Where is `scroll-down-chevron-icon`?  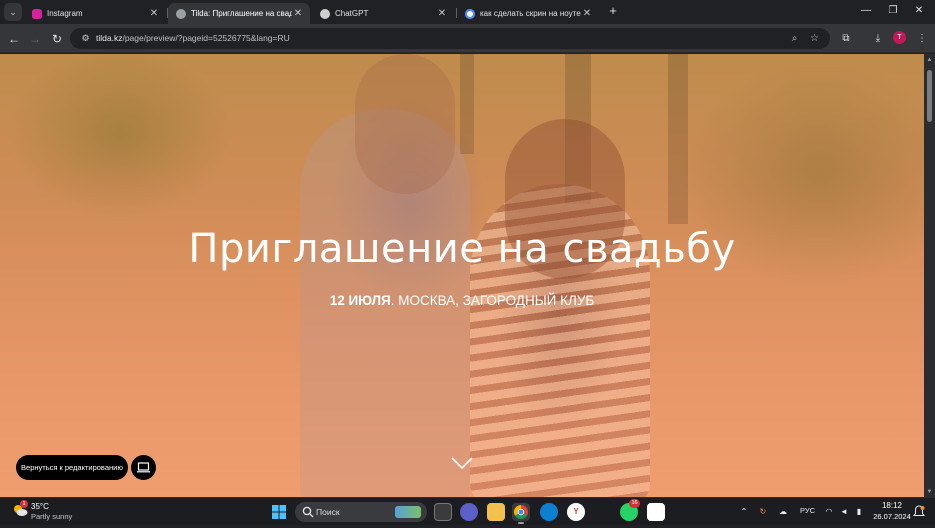 scroll-down-chevron-icon is located at coordinates (462, 463).